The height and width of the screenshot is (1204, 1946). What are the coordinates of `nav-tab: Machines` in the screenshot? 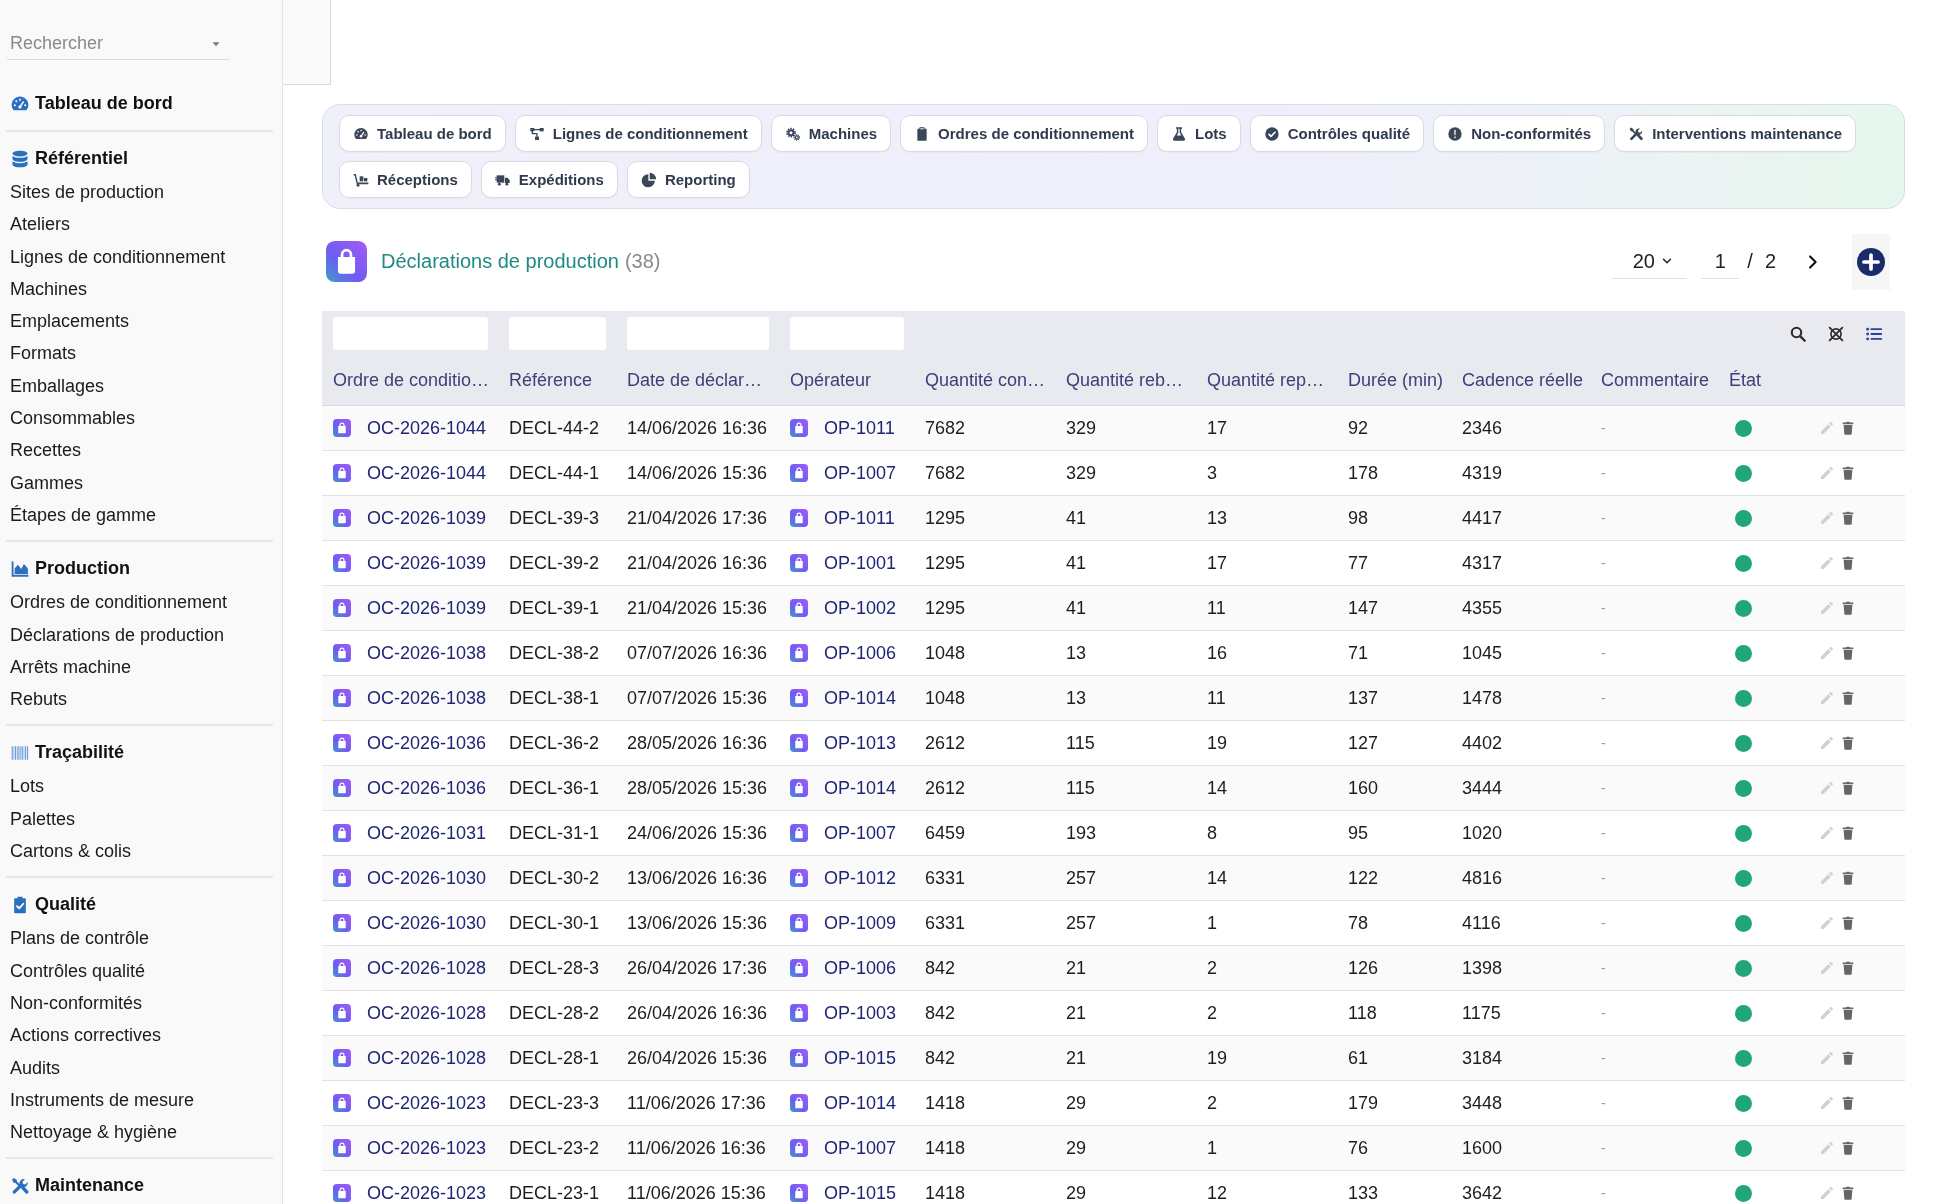 It's located at (831, 133).